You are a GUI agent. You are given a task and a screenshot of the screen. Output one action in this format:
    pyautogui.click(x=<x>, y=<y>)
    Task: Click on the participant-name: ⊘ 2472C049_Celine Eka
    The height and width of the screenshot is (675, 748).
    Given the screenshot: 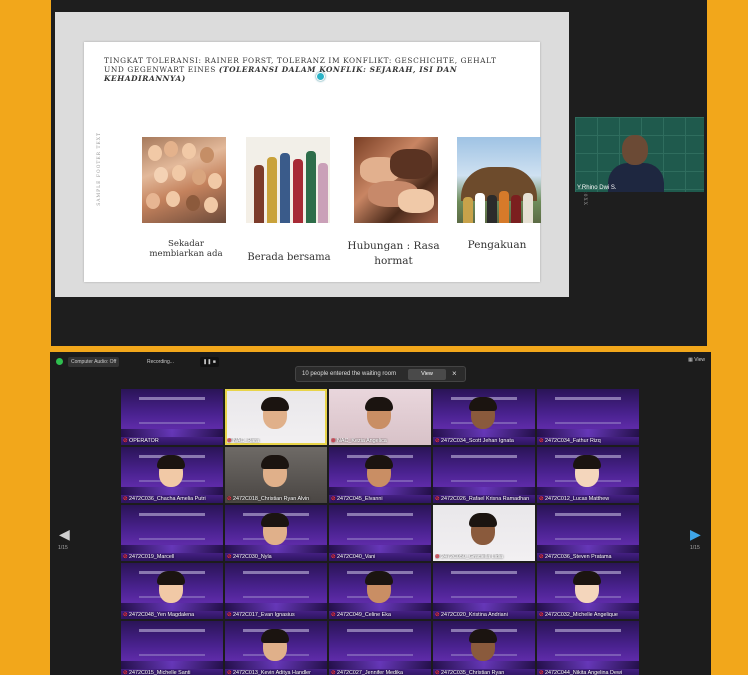 What is the action you would take?
    pyautogui.click(x=361, y=615)
    